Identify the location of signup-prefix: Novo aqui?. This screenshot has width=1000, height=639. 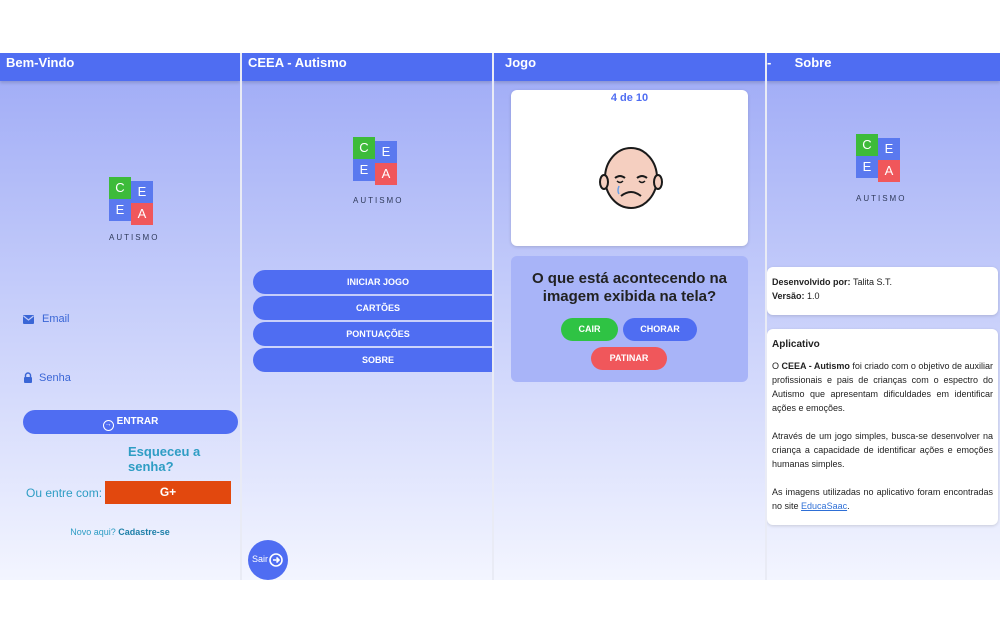
(93, 532).